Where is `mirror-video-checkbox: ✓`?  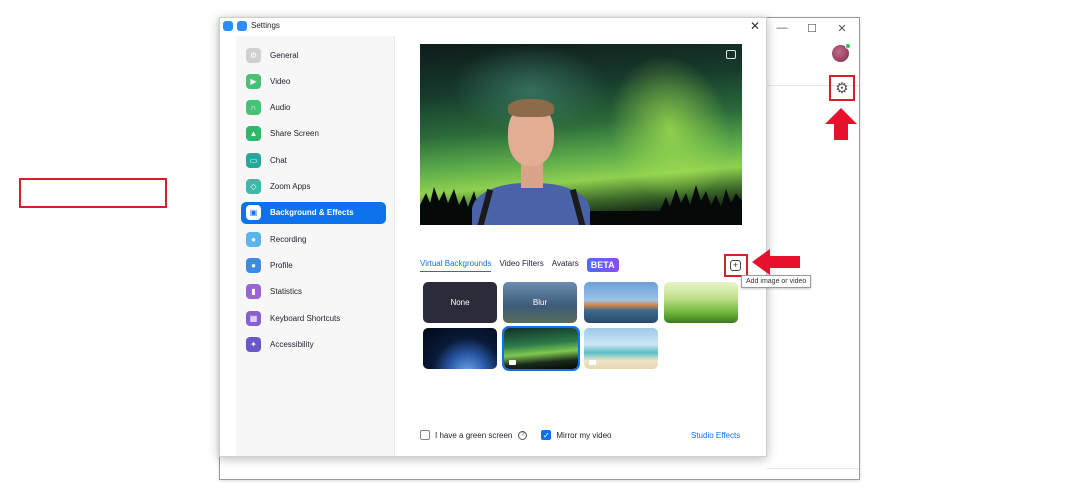
mirror-video-checkbox: ✓ is located at coordinates (546, 435).